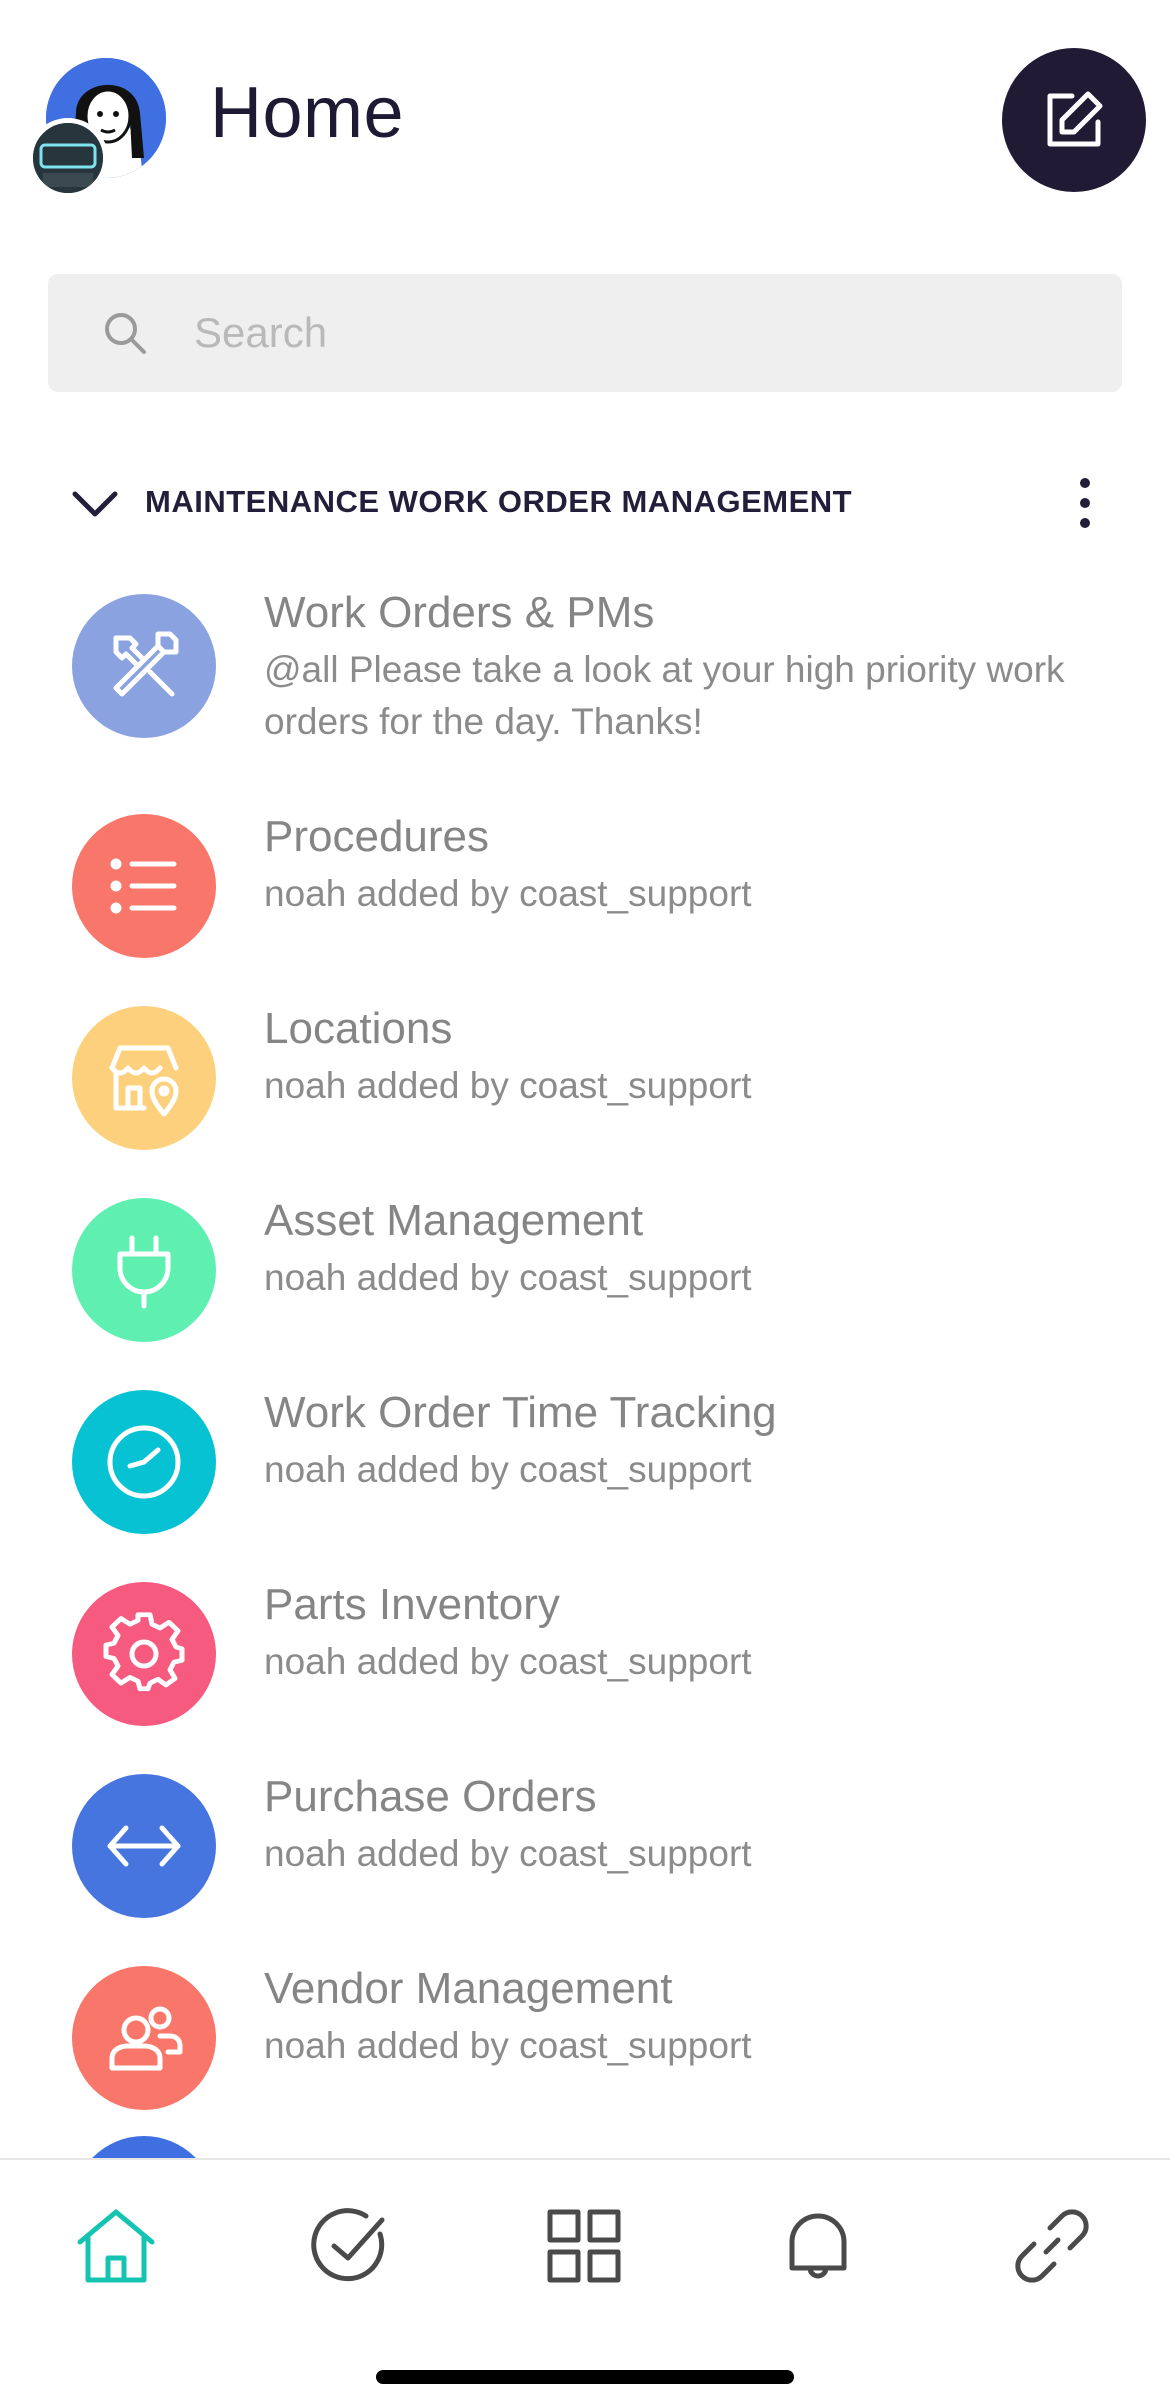 The width and height of the screenshot is (1170, 2406). I want to click on channel-name: Vendor Management, so click(468, 1988).